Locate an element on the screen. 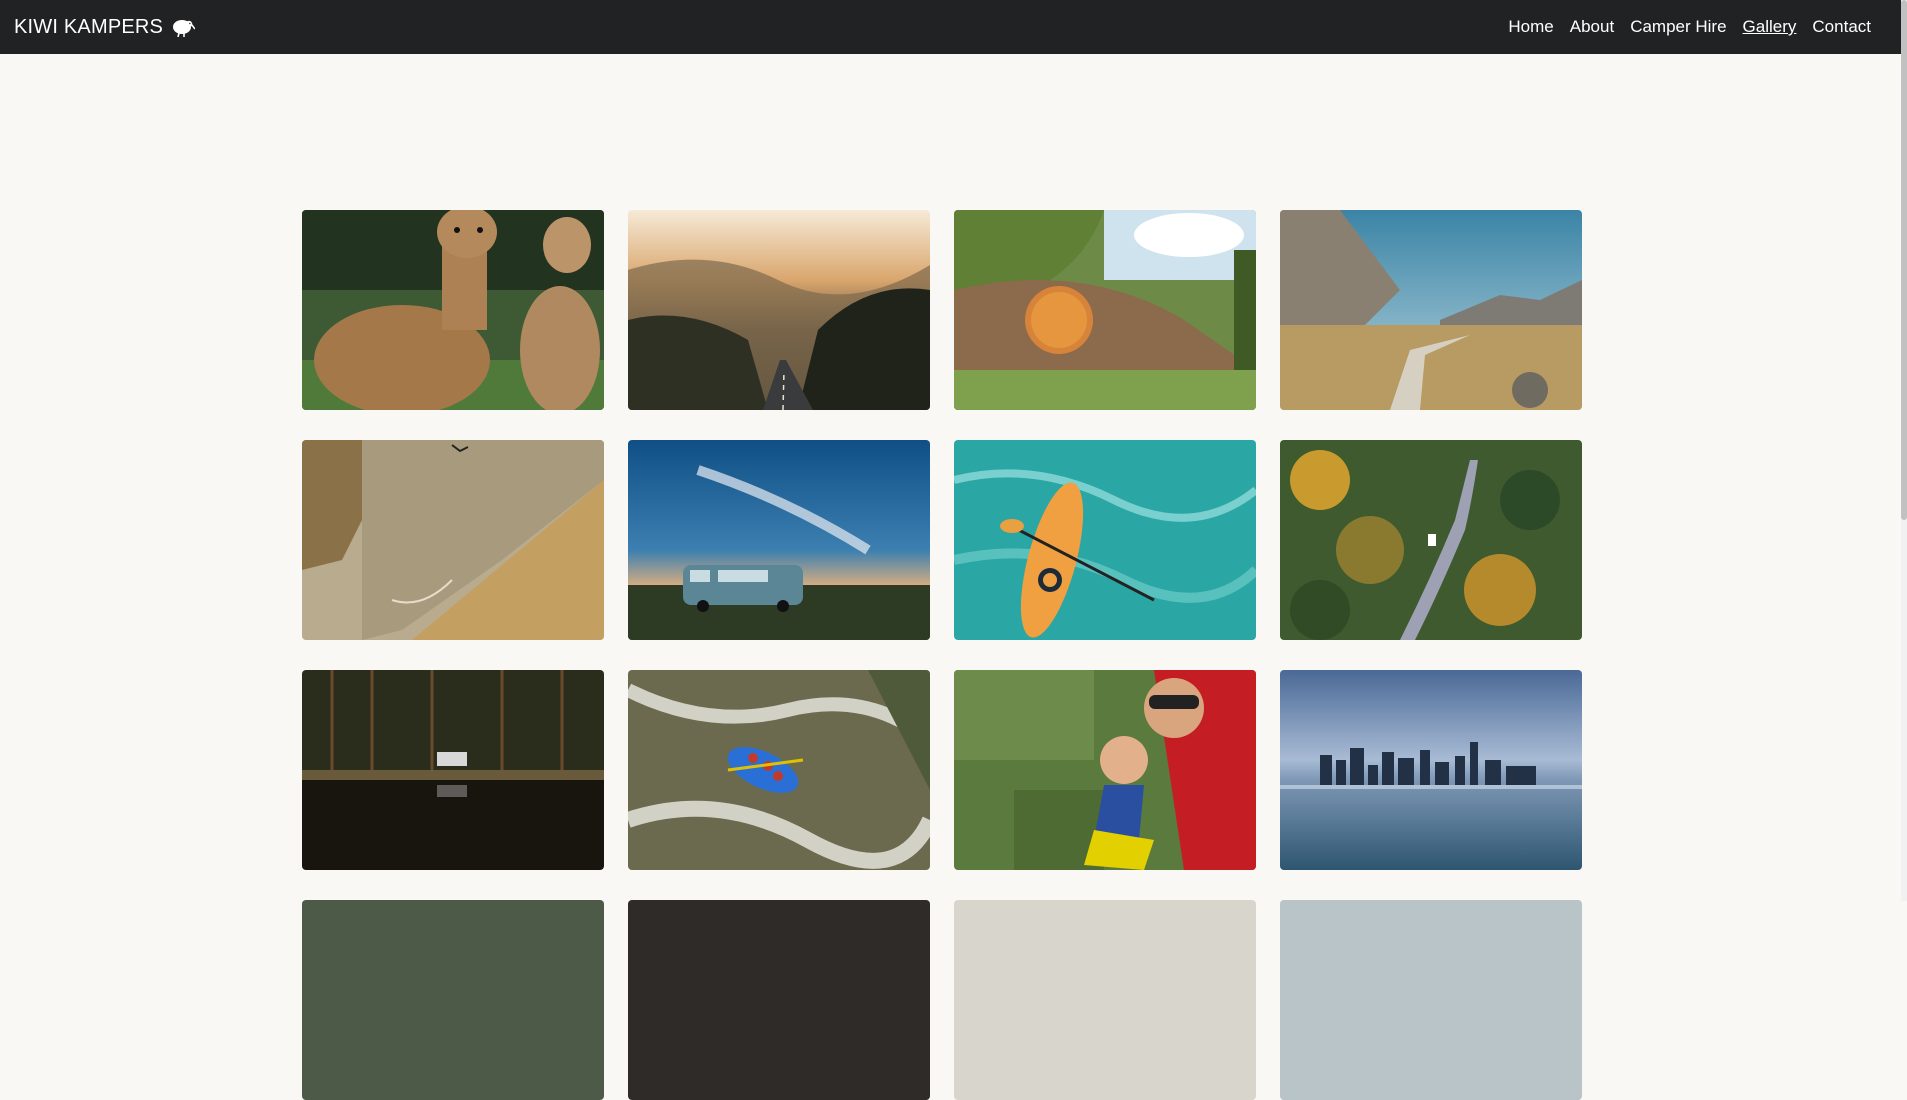 This screenshot has height=1100, width=1907. gallery-photo-tandem-skydive is located at coordinates (1105, 770).